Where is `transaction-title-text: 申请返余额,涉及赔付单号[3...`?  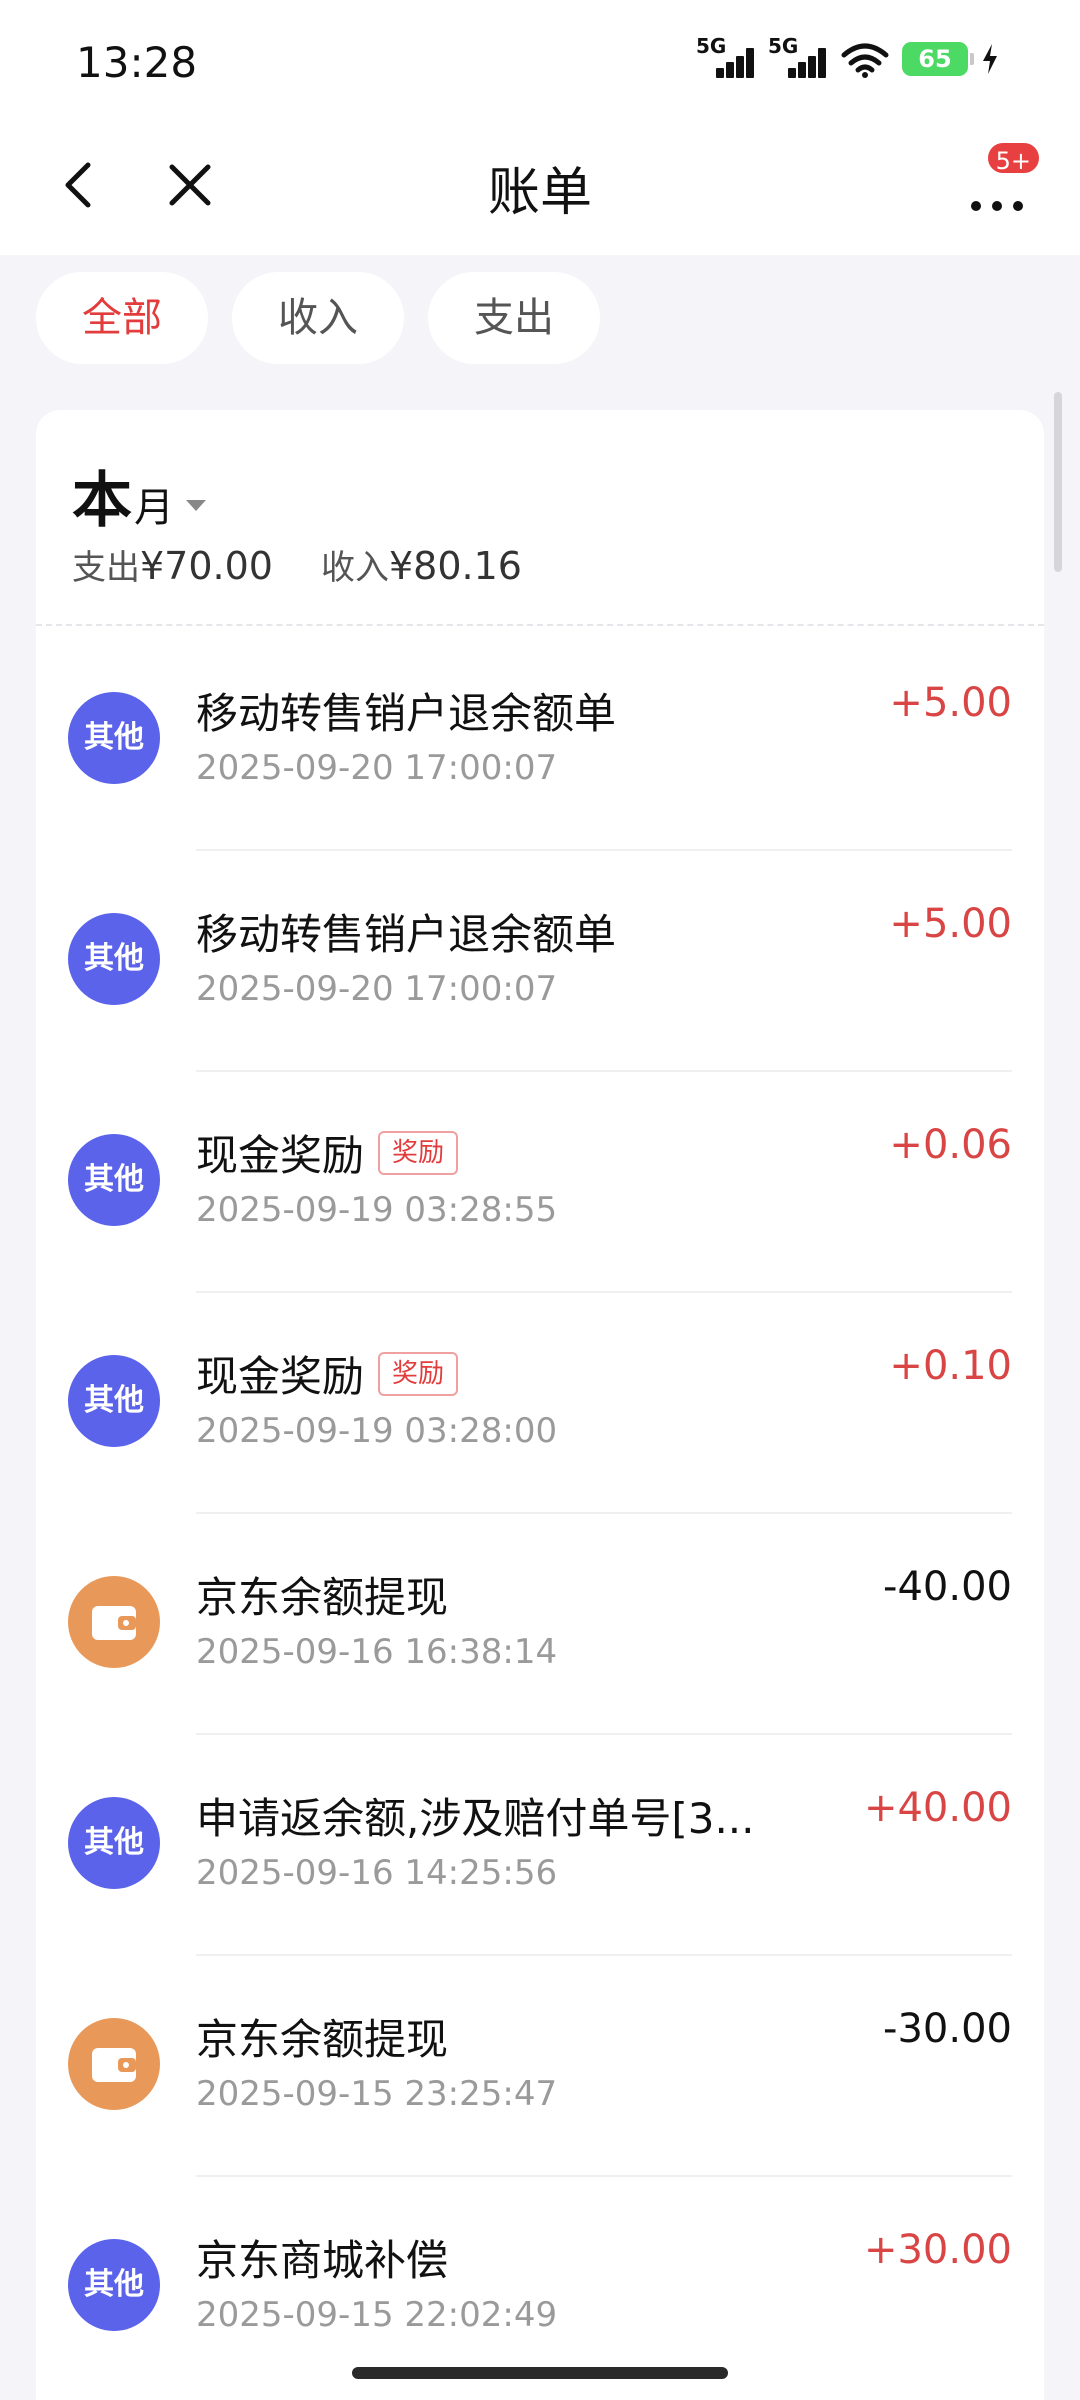 transaction-title-text: 申请返余额,涉及赔付单号[3... is located at coordinates (475, 1818).